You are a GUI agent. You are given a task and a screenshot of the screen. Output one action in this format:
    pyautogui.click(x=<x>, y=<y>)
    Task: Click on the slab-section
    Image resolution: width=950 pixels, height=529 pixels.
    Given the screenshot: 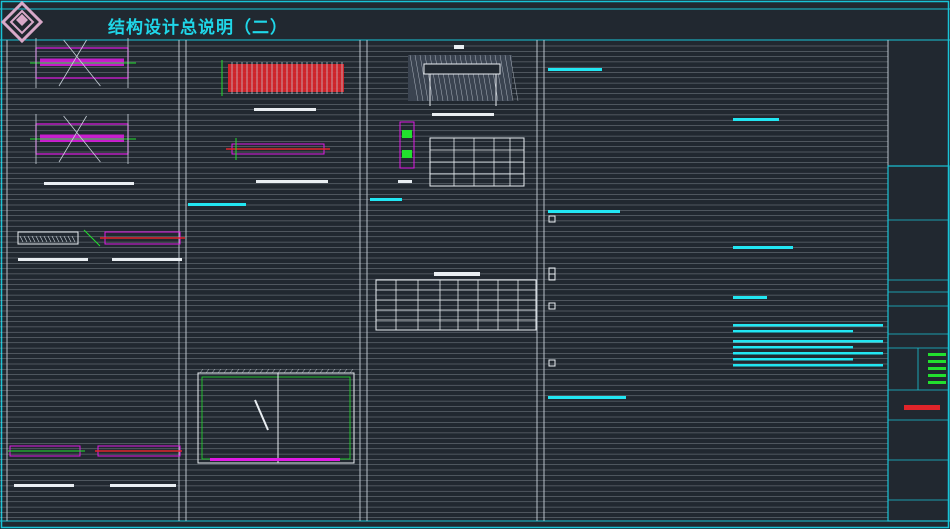 What is the action you would take?
    pyautogui.click(x=462, y=69)
    